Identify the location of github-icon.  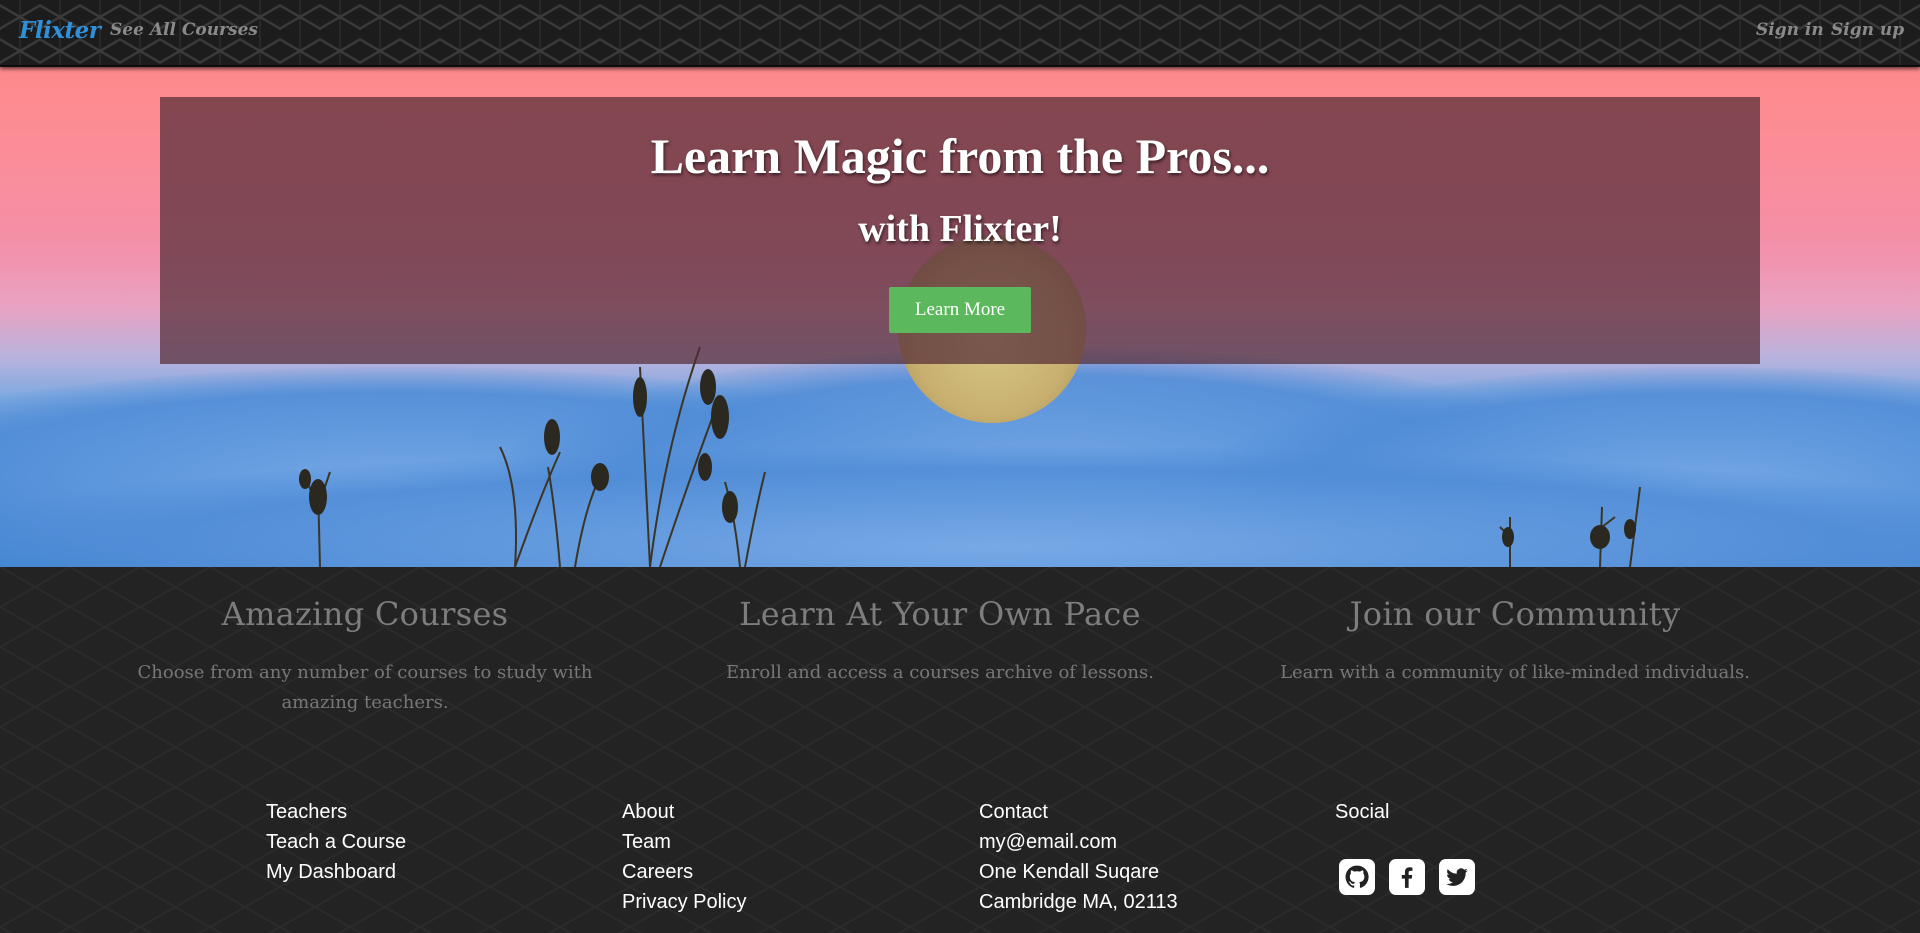
(1357, 877).